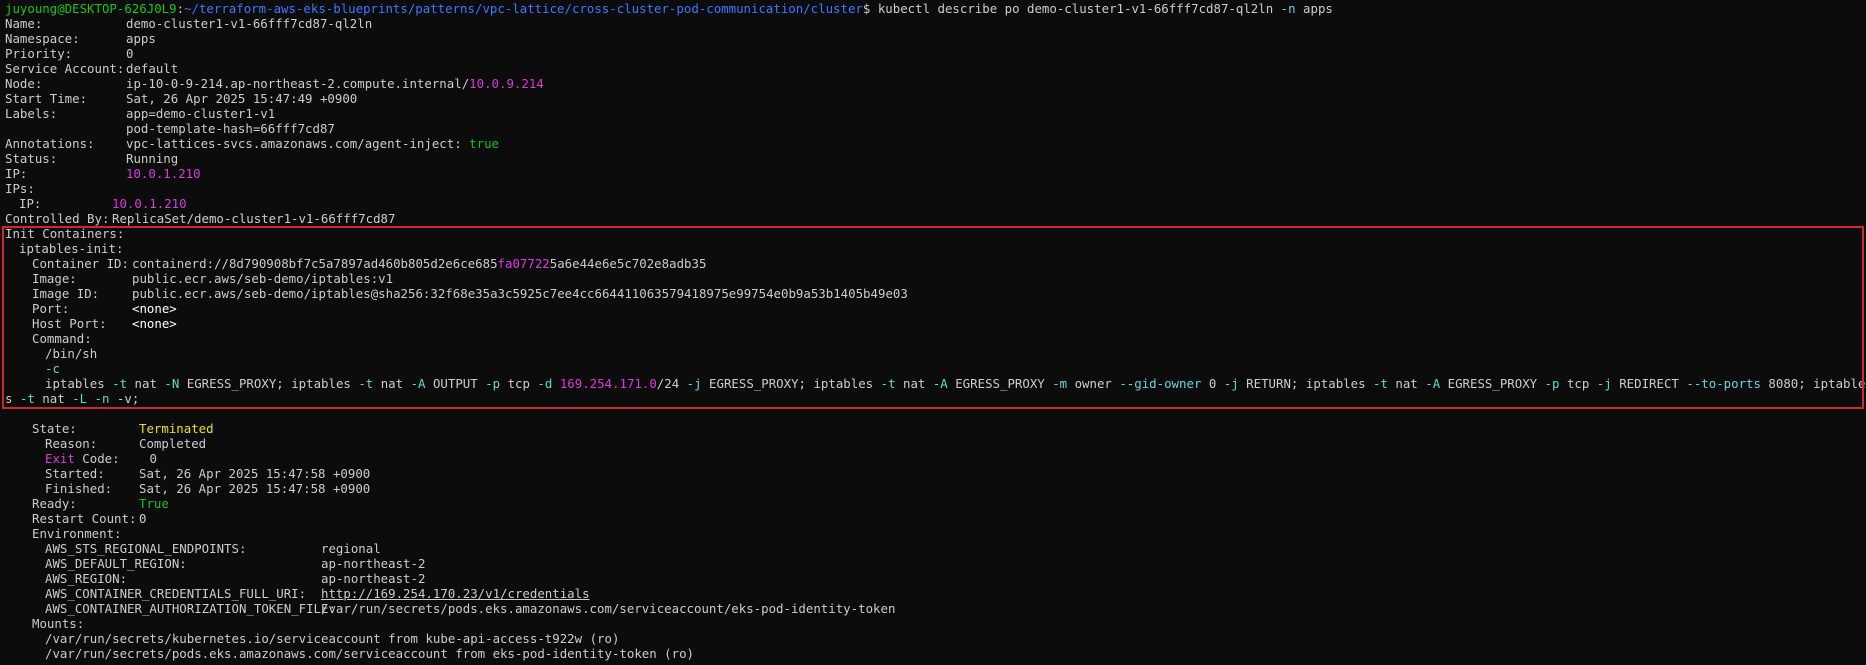 This screenshot has height=665, width=1866. I want to click on prompt-userhost: juyoung@DESKTOP-626J0L9, so click(91, 8).